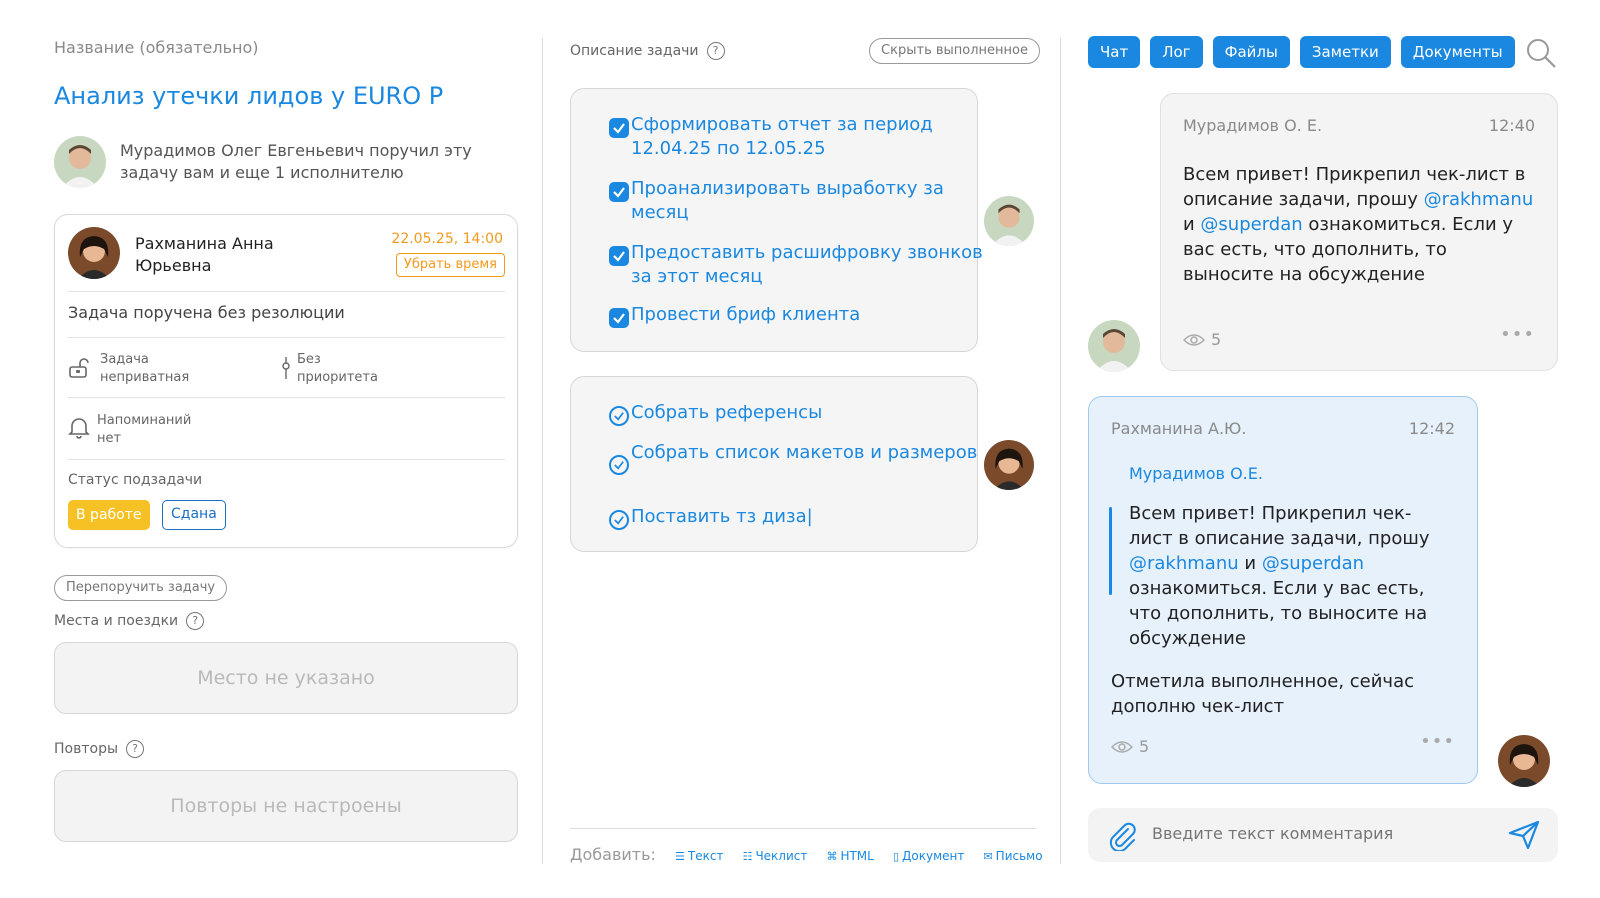 Image resolution: width=1600 pixels, height=898 pixels. Describe the element at coordinates (747, 856) in the screenshot. I see `checklist-icon: ☷` at that location.